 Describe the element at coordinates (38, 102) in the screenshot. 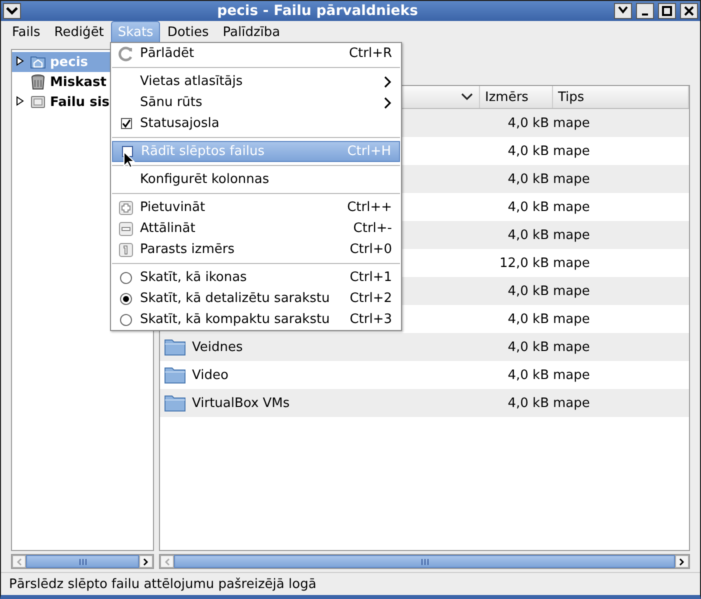

I see `drive-icon` at that location.